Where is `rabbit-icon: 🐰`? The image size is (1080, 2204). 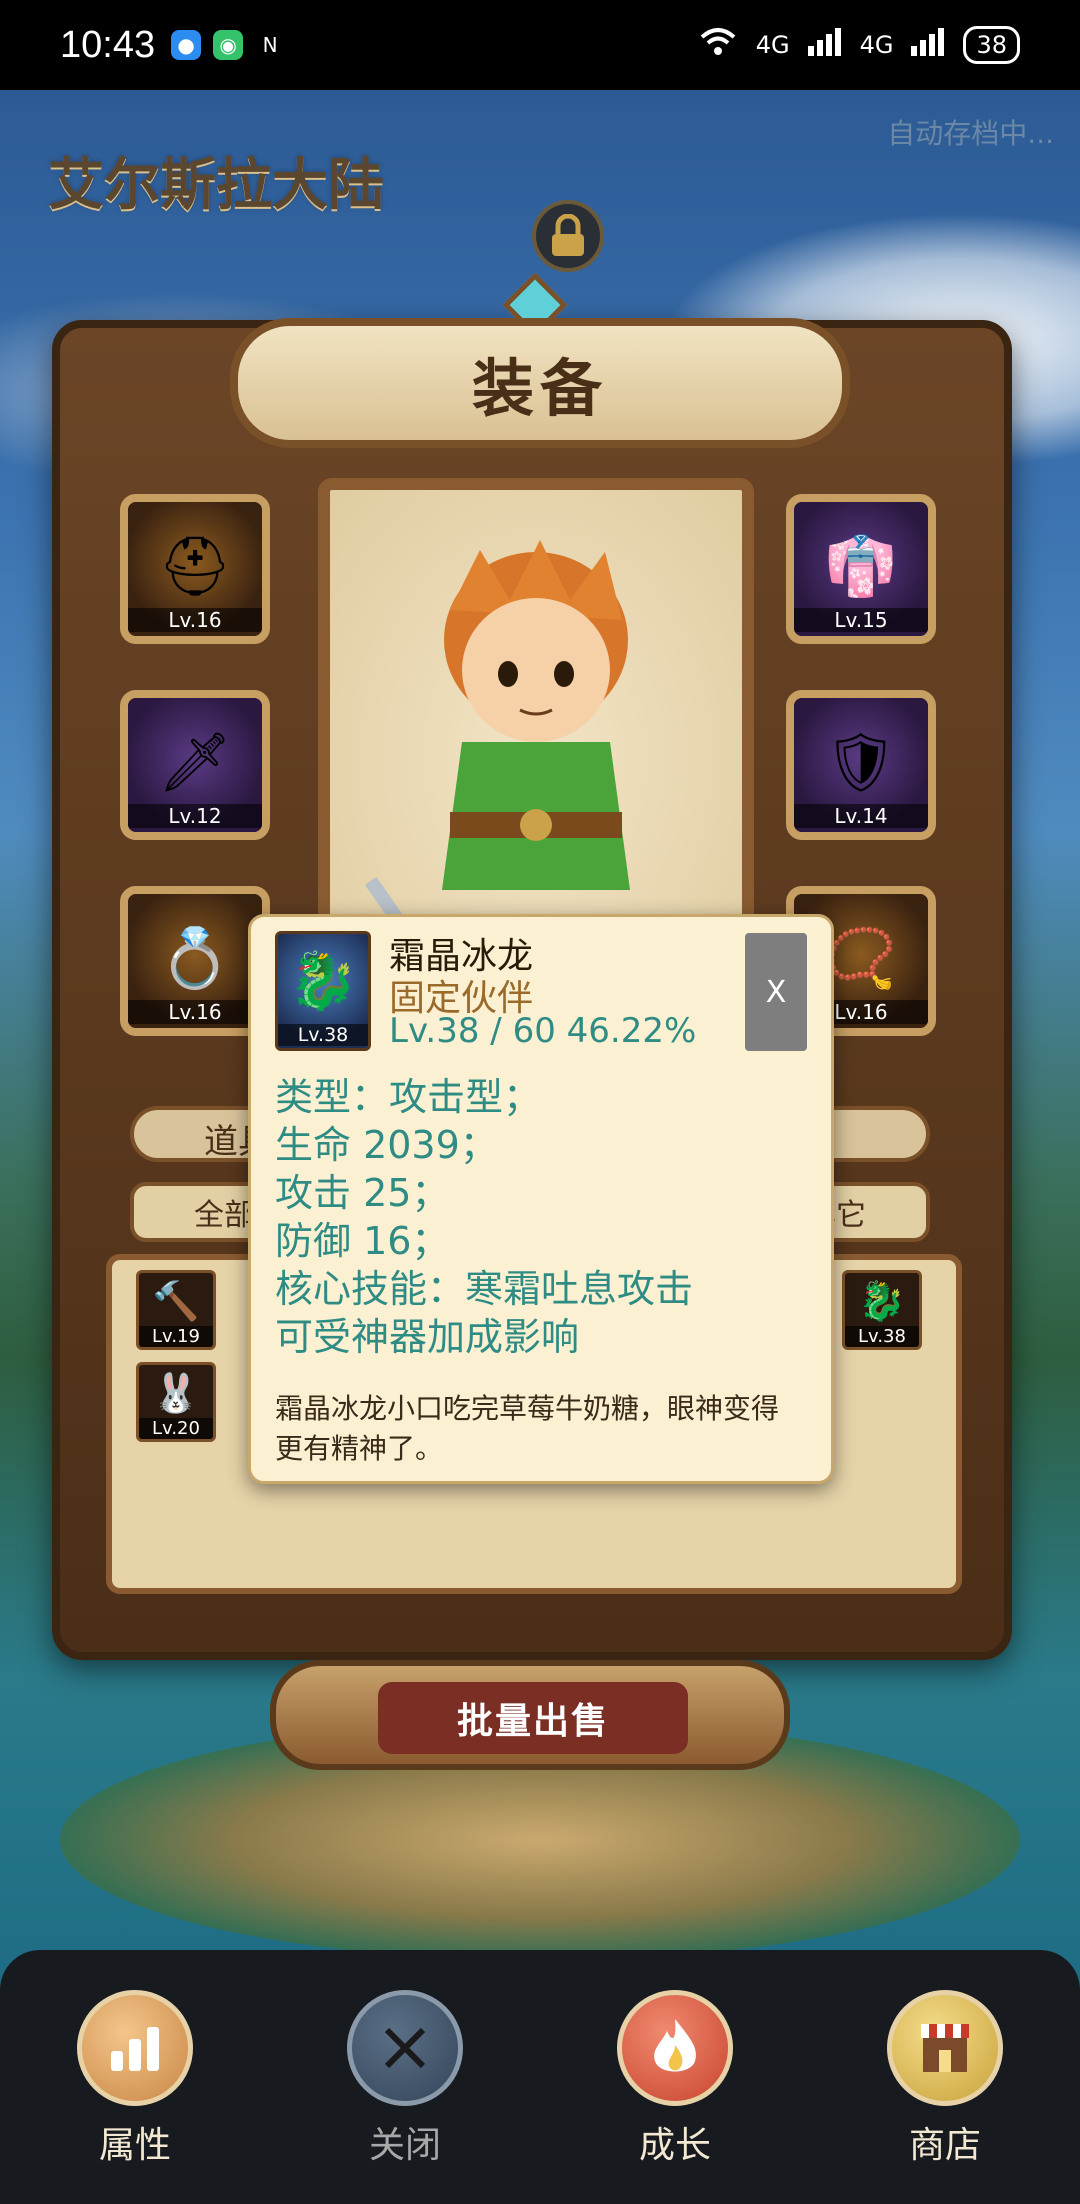
rabbit-icon: 🐰 is located at coordinates (176, 1393).